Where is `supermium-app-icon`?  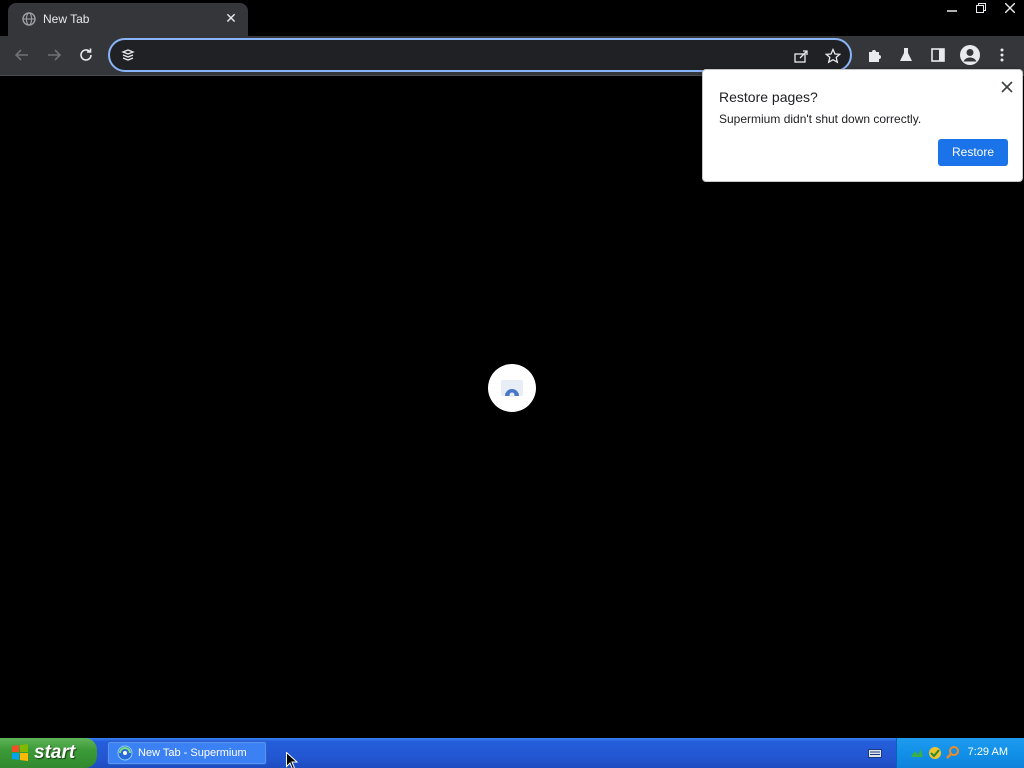
supermium-app-icon is located at coordinates (125, 753).